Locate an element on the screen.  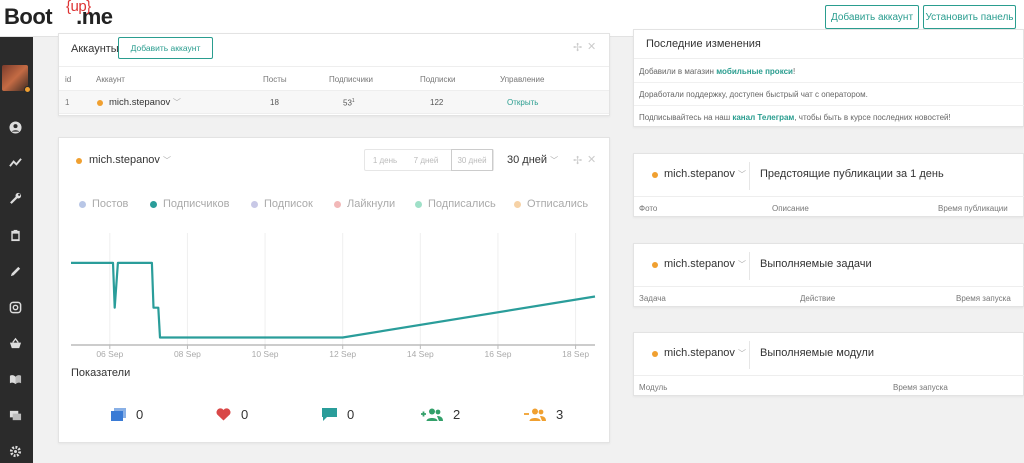
book-icon is located at coordinates (15, 379).